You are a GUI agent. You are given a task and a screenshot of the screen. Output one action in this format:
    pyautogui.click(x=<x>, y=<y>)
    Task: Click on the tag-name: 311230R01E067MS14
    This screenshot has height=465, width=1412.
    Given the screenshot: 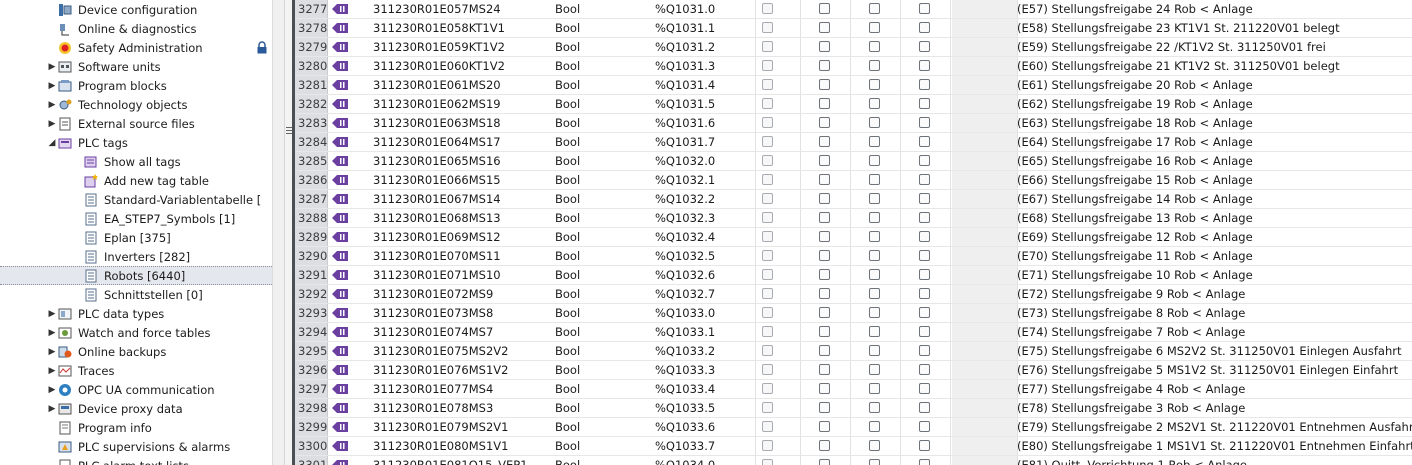 What is the action you would take?
    pyautogui.click(x=463, y=199)
    